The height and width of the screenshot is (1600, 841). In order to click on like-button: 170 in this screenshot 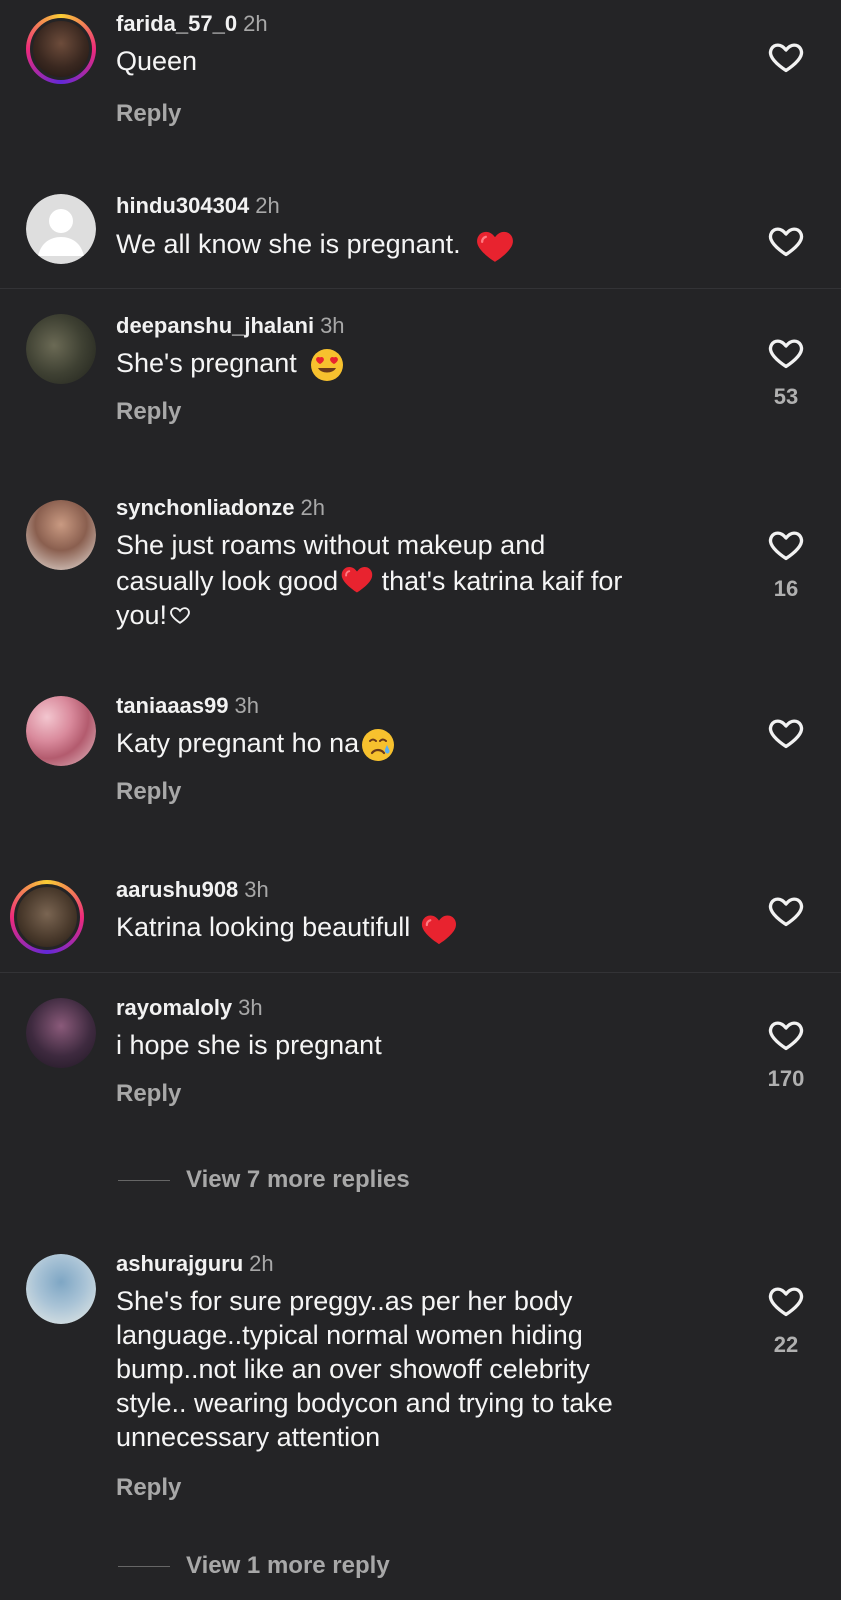, I will do `click(786, 1054)`.